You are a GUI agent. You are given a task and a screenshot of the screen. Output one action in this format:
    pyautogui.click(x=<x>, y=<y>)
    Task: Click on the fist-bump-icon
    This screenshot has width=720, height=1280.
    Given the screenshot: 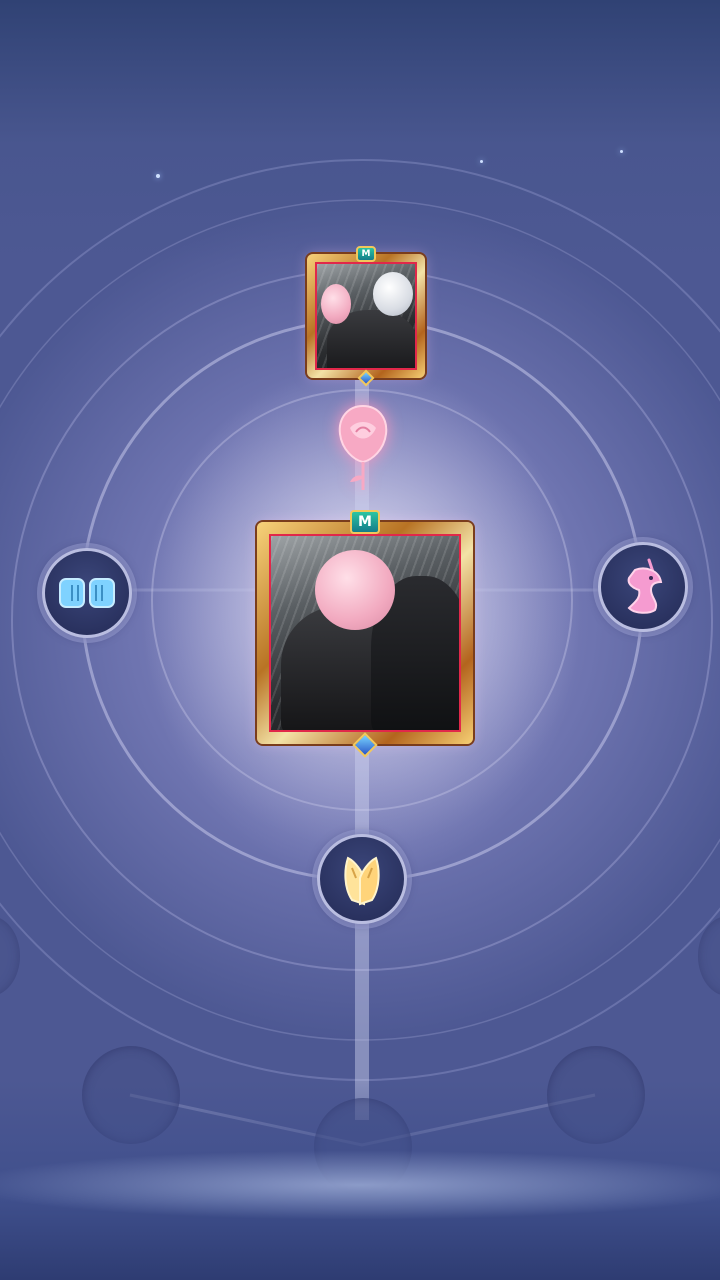 What is the action you would take?
    pyautogui.click(x=87, y=593)
    